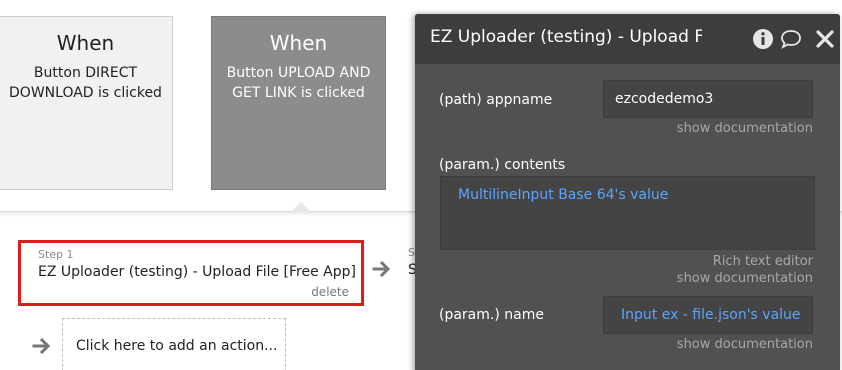 The width and height of the screenshot is (842, 370). I want to click on panel-header: EZ Uploader (testing) - Upload File, so click(627, 39).